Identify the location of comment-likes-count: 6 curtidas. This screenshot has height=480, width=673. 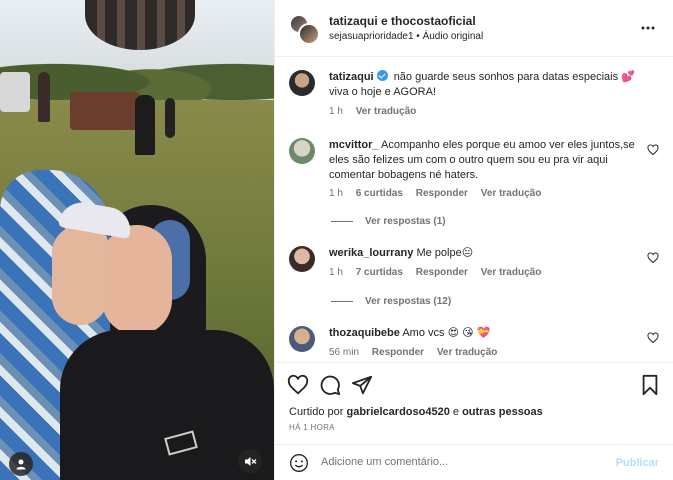
(379, 193).